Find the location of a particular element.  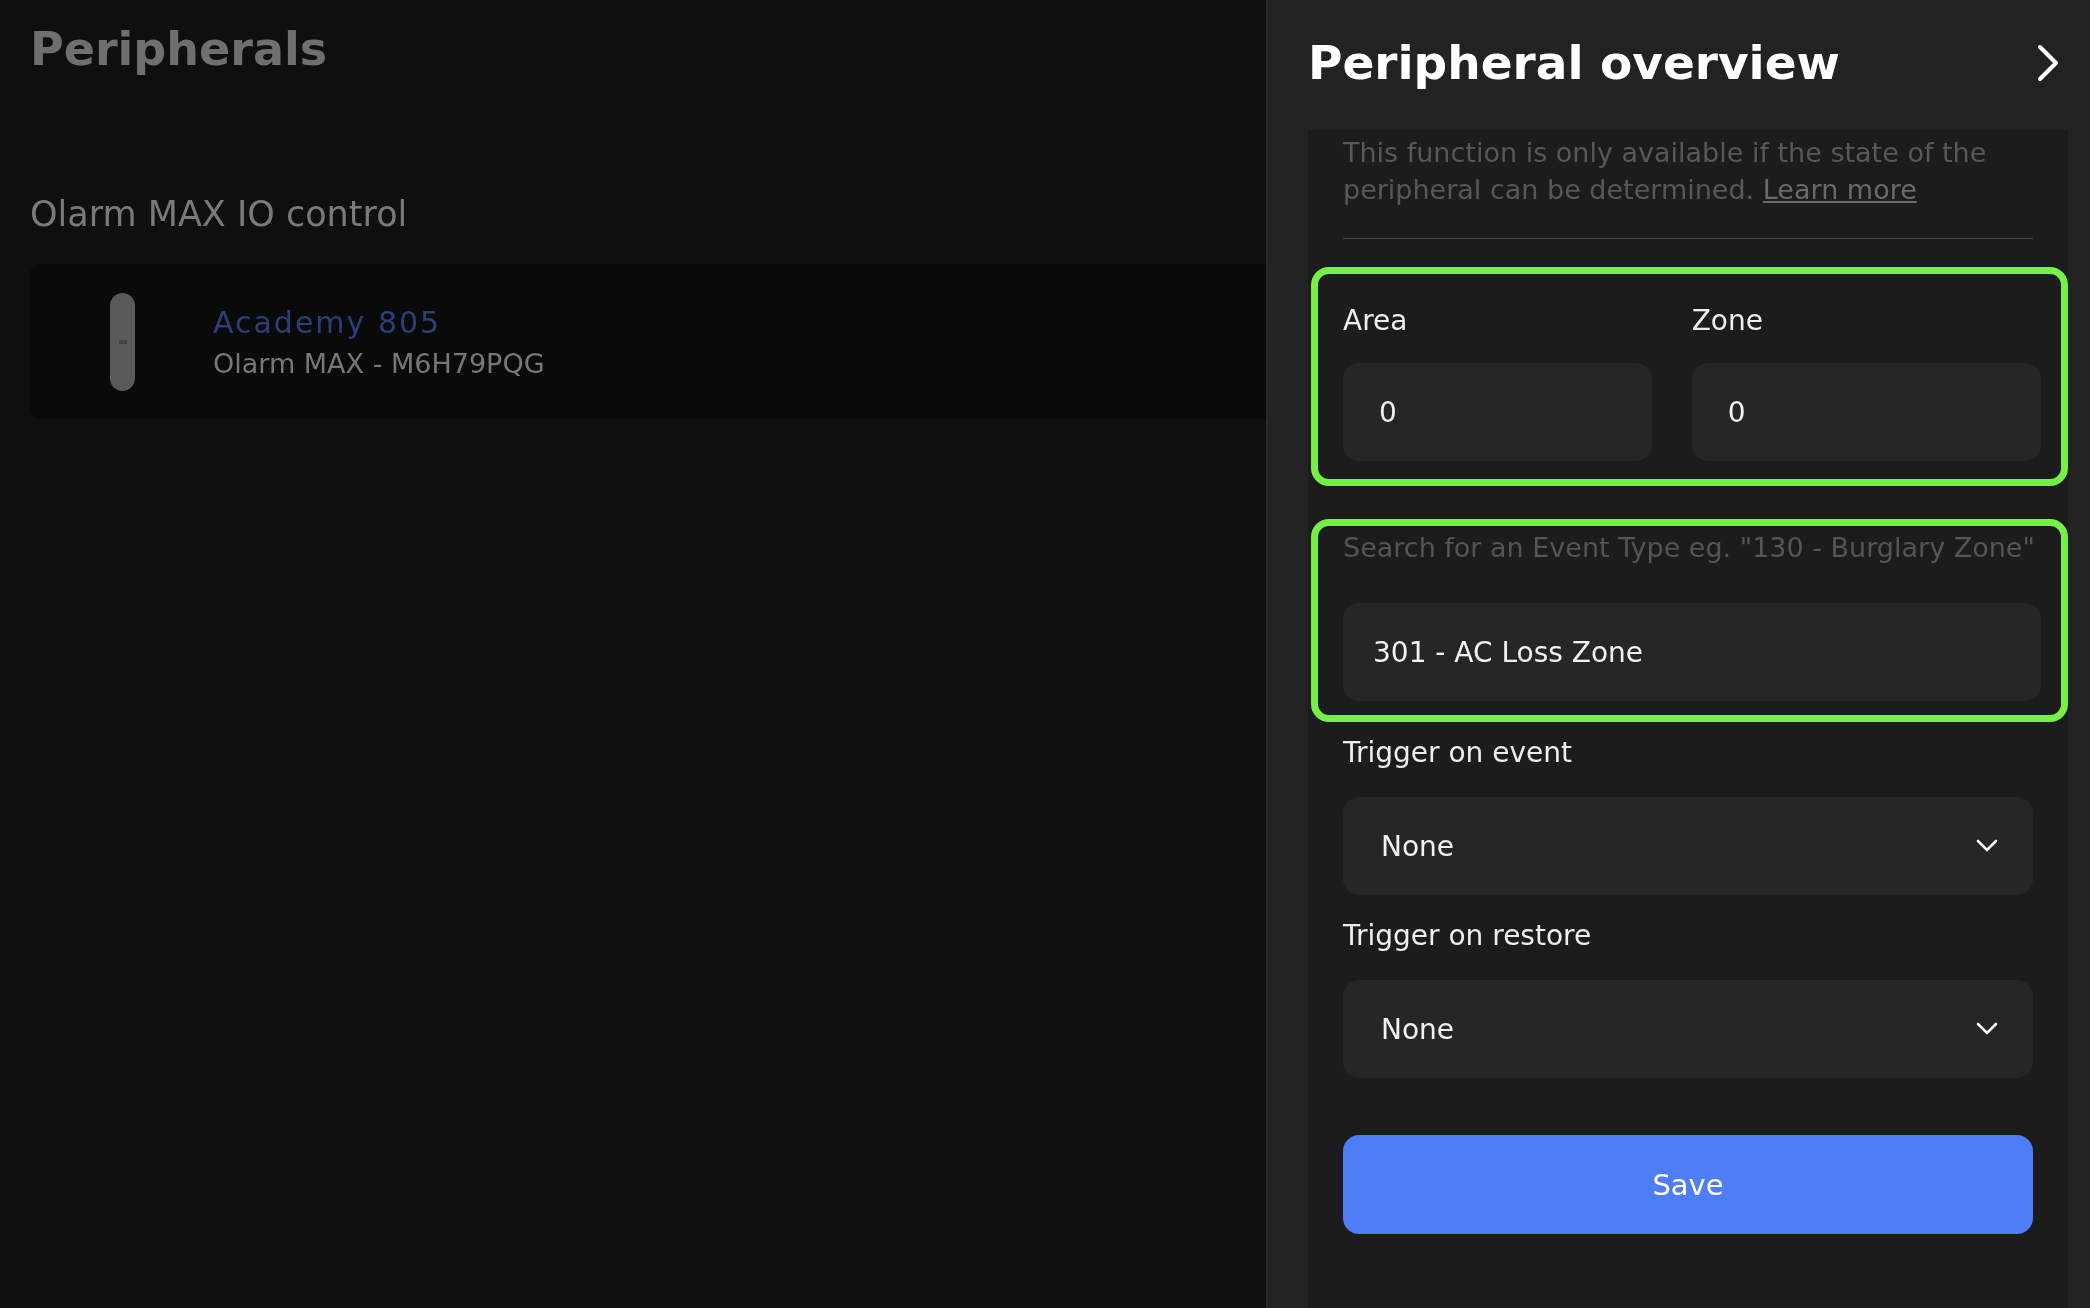

save-button: Save is located at coordinates (1688, 1184).